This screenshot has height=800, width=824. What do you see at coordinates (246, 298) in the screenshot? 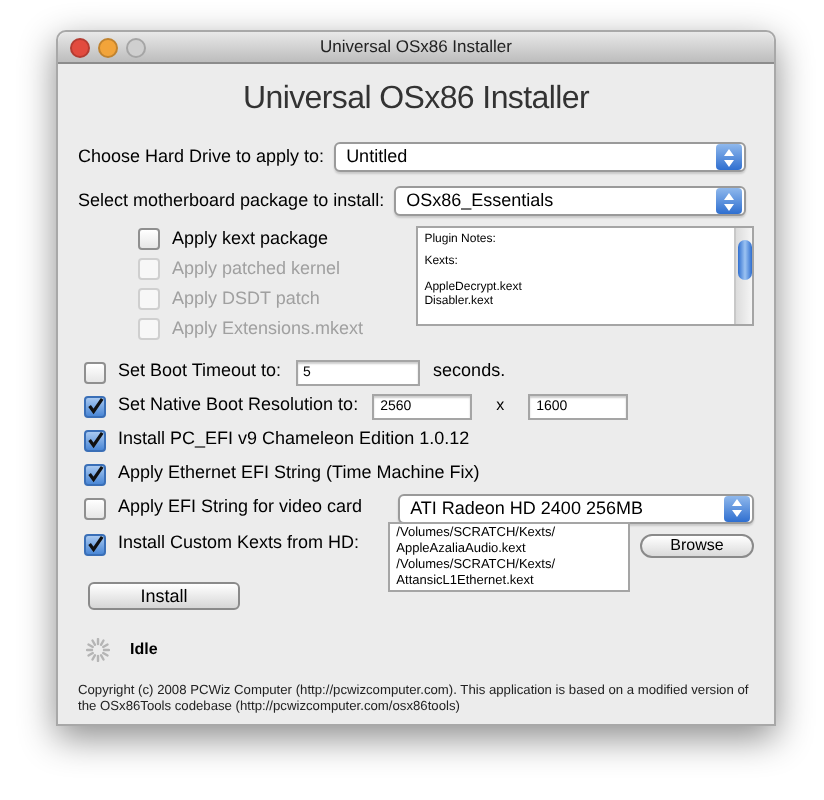
I see `checkbox-label: Apply DSDT patch` at bounding box center [246, 298].